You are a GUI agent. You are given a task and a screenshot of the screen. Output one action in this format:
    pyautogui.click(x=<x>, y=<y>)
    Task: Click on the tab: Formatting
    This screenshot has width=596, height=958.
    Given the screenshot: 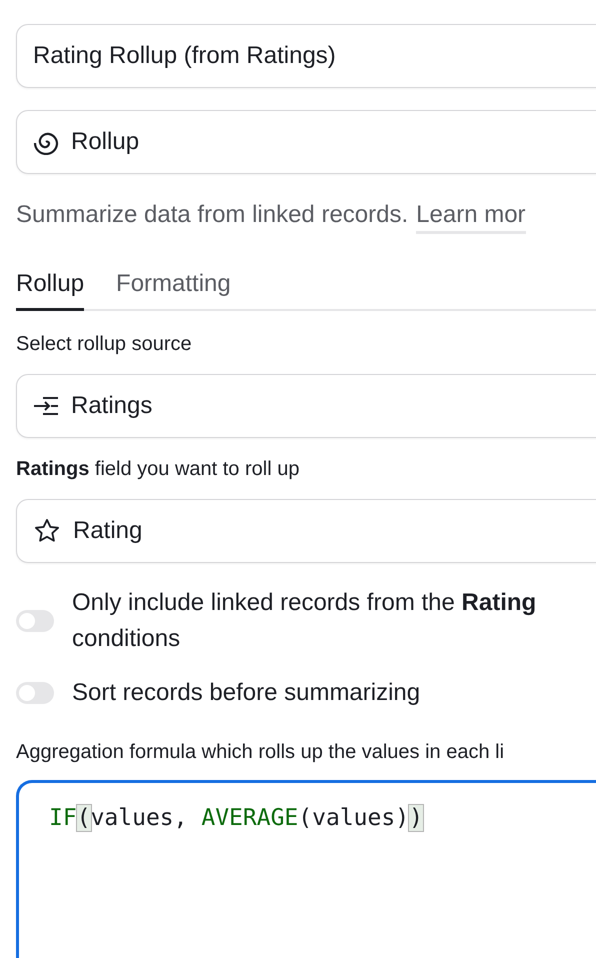 What is the action you would take?
    pyautogui.click(x=173, y=290)
    